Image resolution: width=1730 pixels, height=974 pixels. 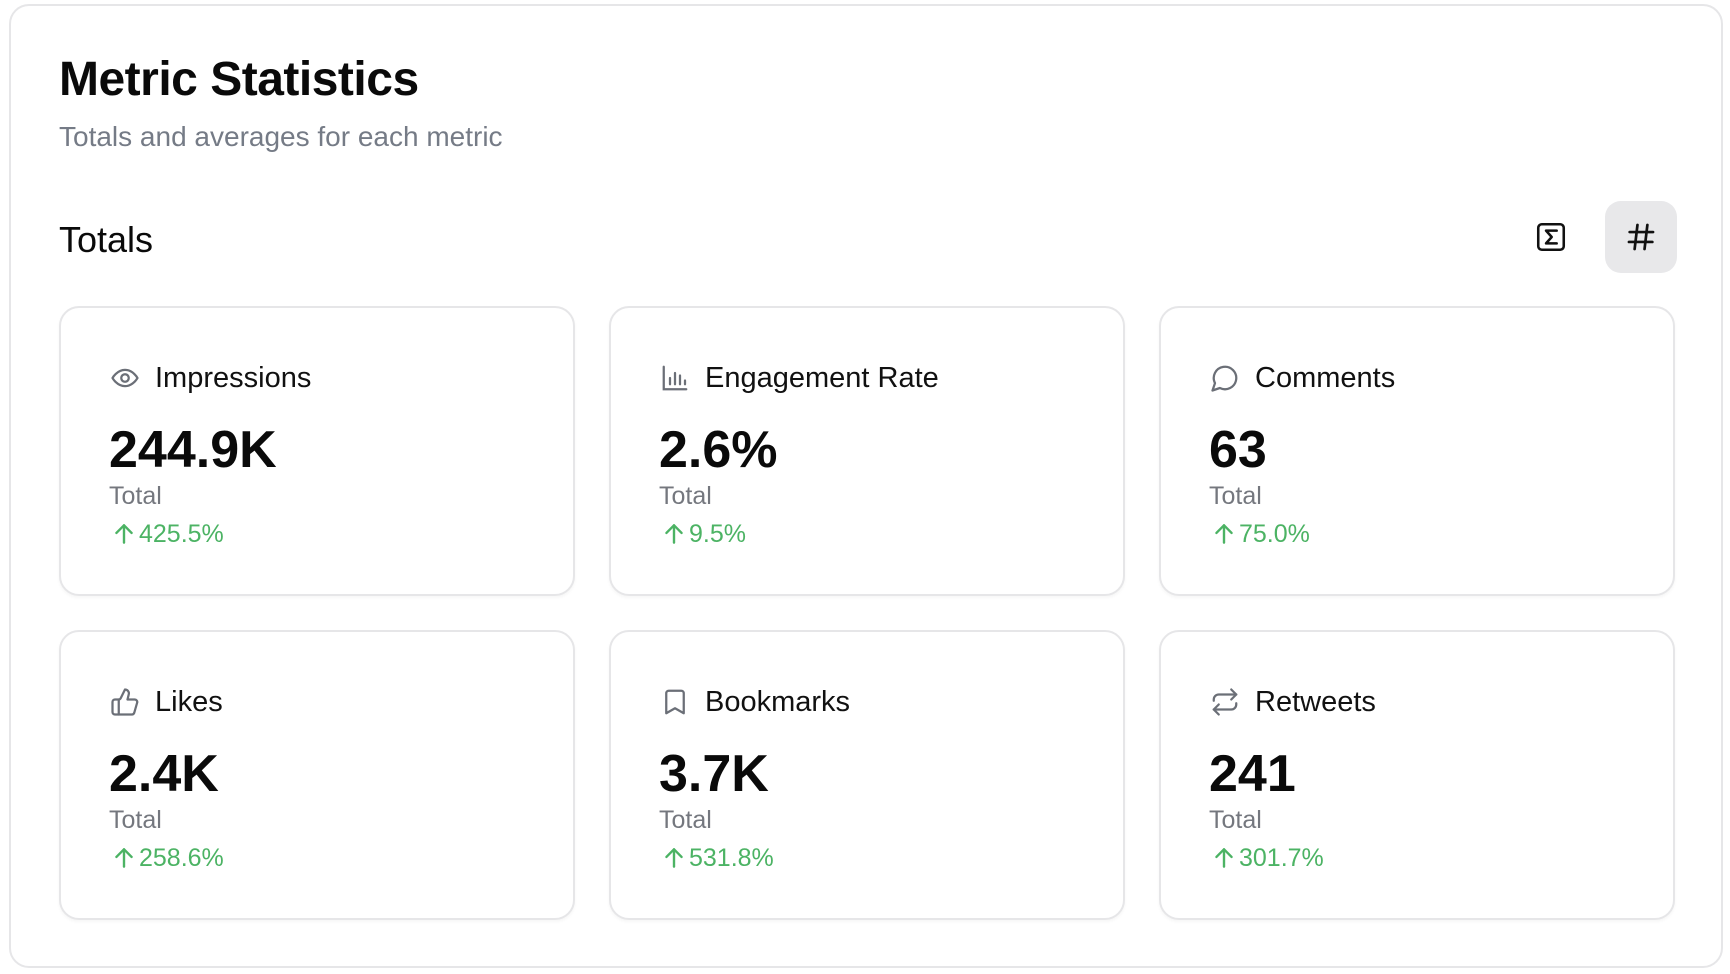 I want to click on count-view-button, so click(x=1641, y=237).